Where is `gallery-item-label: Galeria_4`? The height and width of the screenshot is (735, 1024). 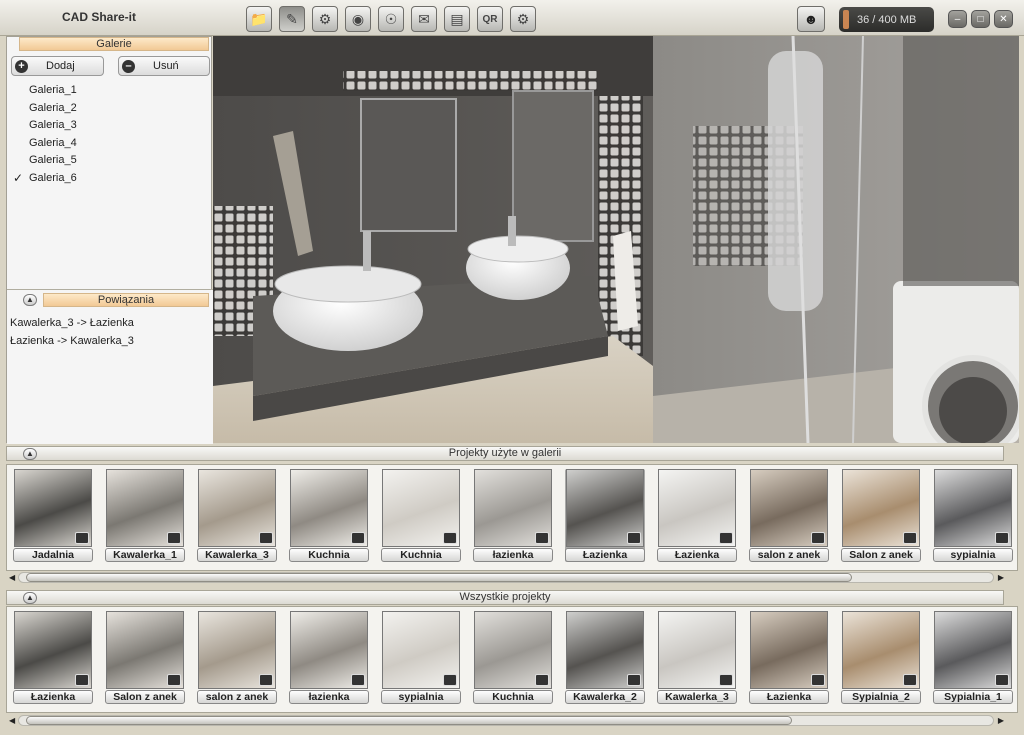 gallery-item-label: Galeria_4 is located at coordinates (53, 142).